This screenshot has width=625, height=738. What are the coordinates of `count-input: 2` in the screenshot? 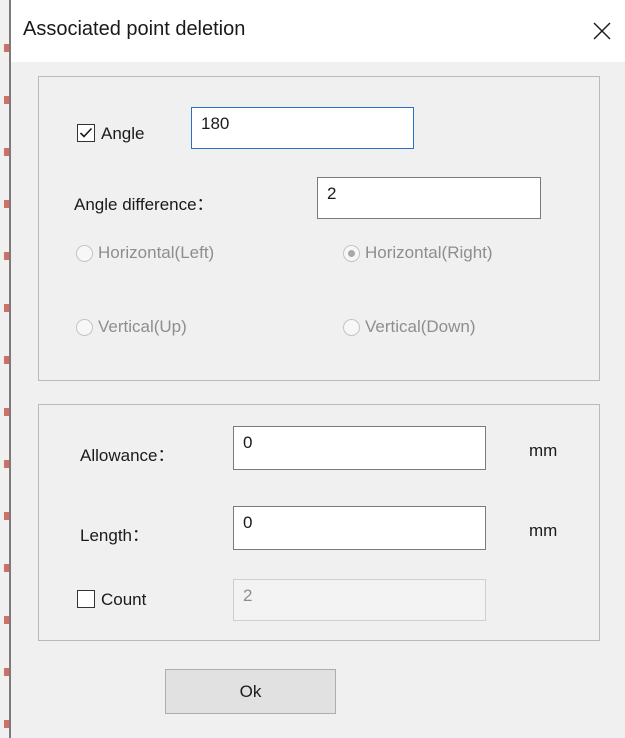 It's located at (359, 600).